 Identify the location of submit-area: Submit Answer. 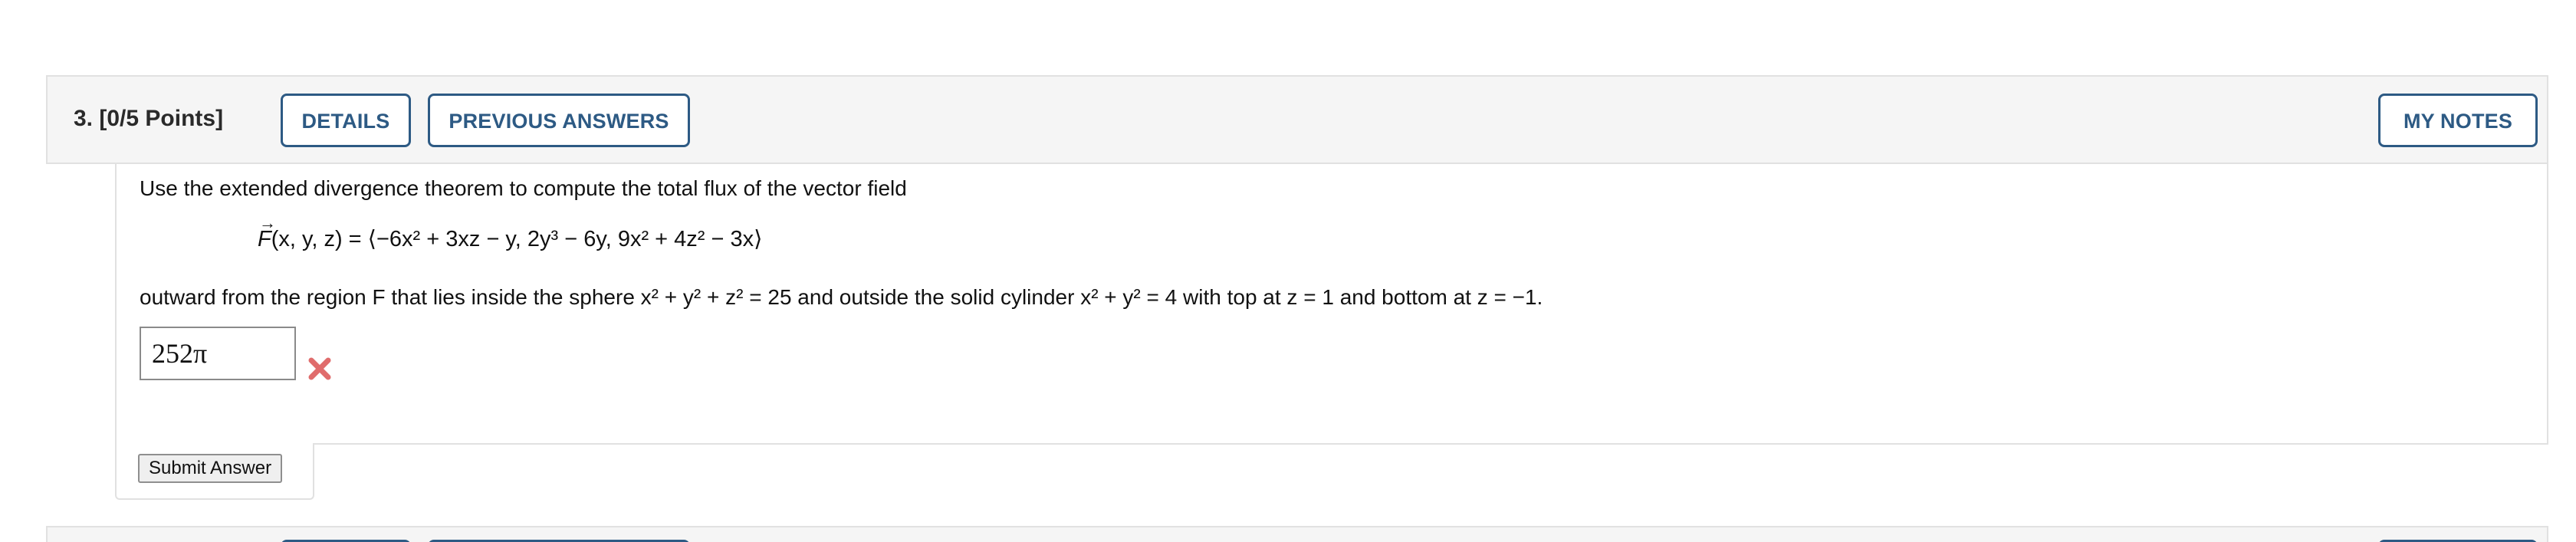
(215, 471).